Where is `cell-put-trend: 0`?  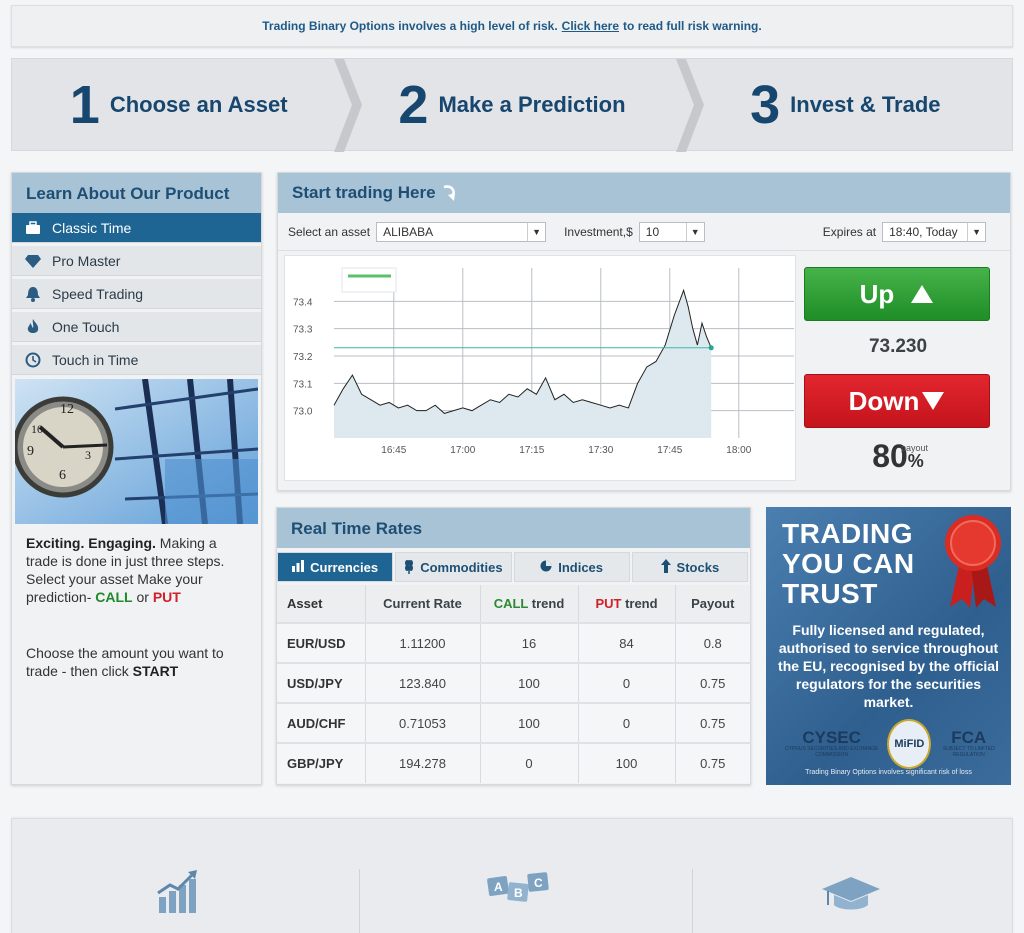 cell-put-trend: 0 is located at coordinates (627, 722).